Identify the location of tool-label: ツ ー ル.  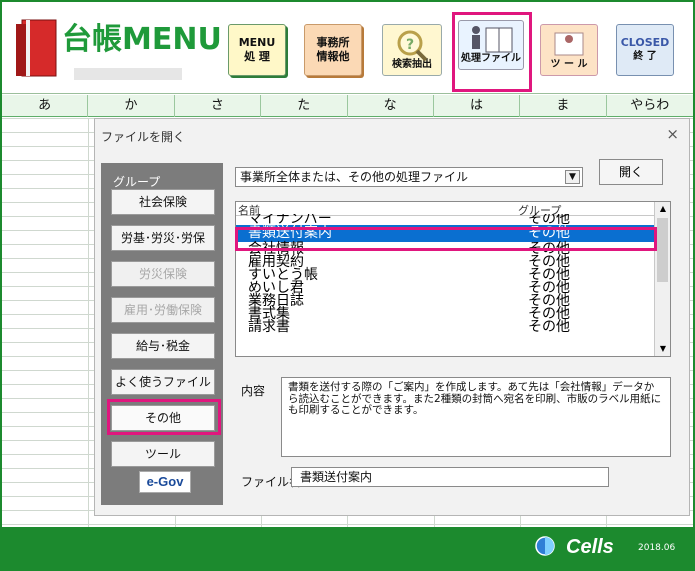
(569, 64).